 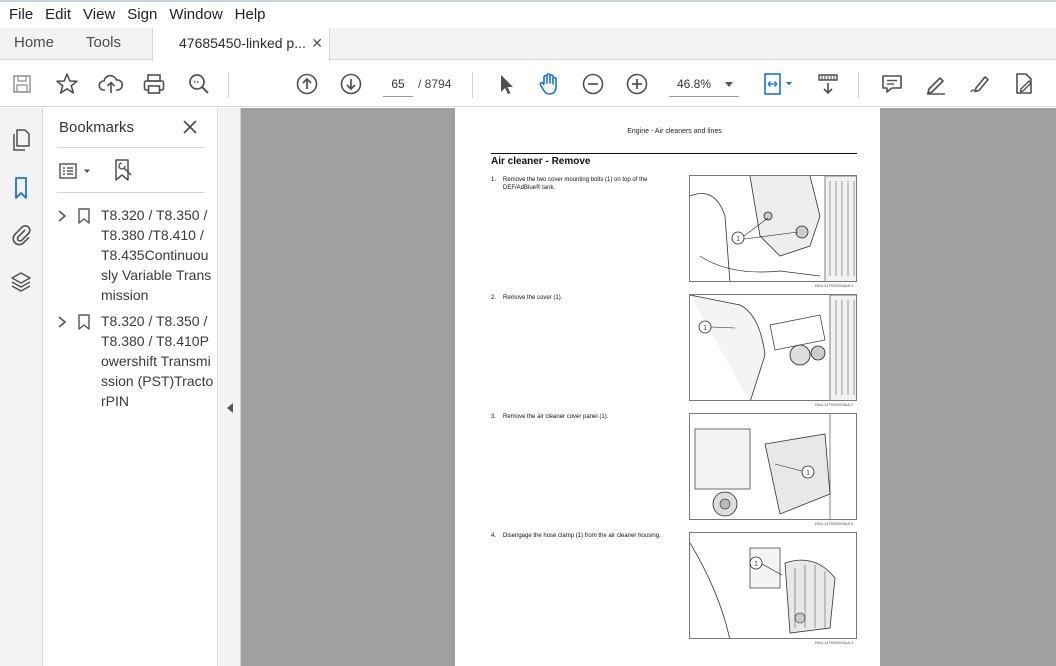 I want to click on fill-sign-icon, so click(x=980, y=84).